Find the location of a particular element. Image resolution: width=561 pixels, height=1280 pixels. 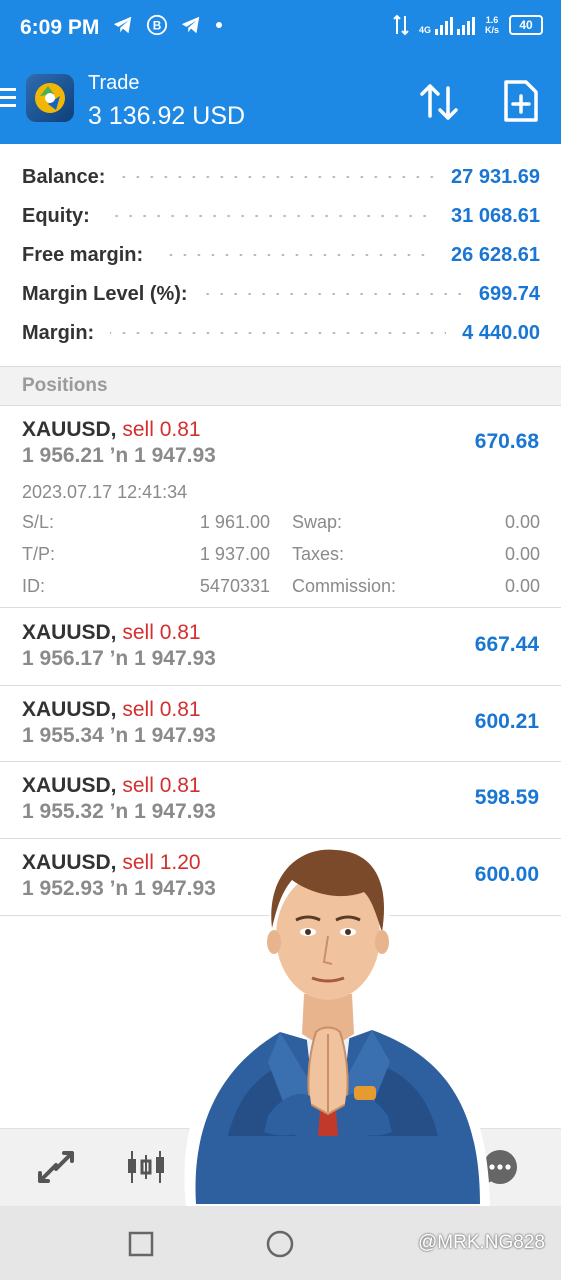

circle-nav-icon is located at coordinates (280, 1244).